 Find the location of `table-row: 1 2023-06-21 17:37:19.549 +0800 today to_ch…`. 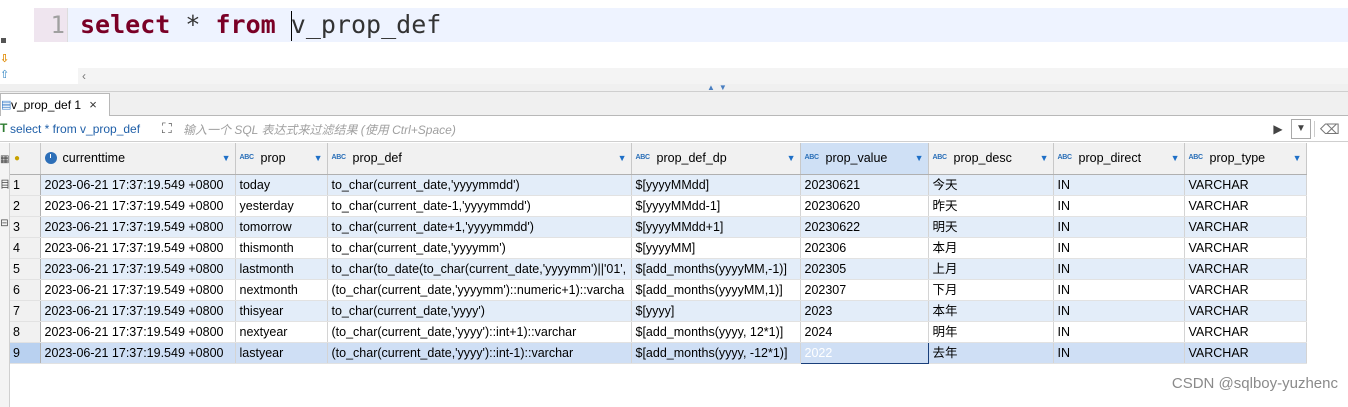

table-row: 1 2023-06-21 17:37:19.549 +0800 today to_ch… is located at coordinates (658, 185).